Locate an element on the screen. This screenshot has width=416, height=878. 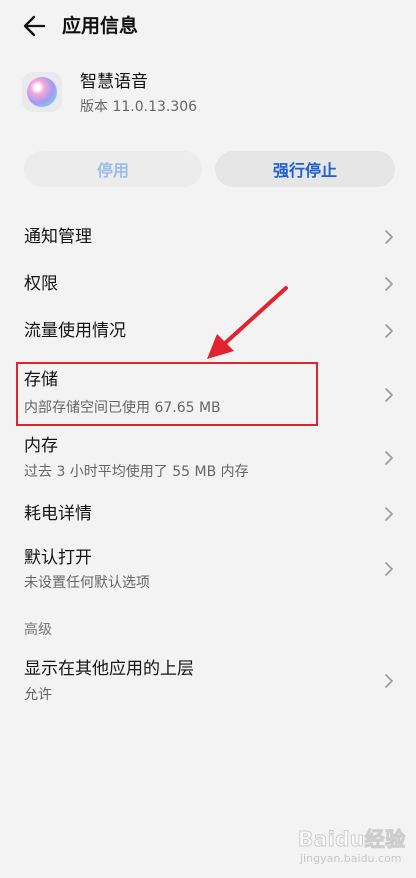
app-icon is located at coordinates (42, 92).